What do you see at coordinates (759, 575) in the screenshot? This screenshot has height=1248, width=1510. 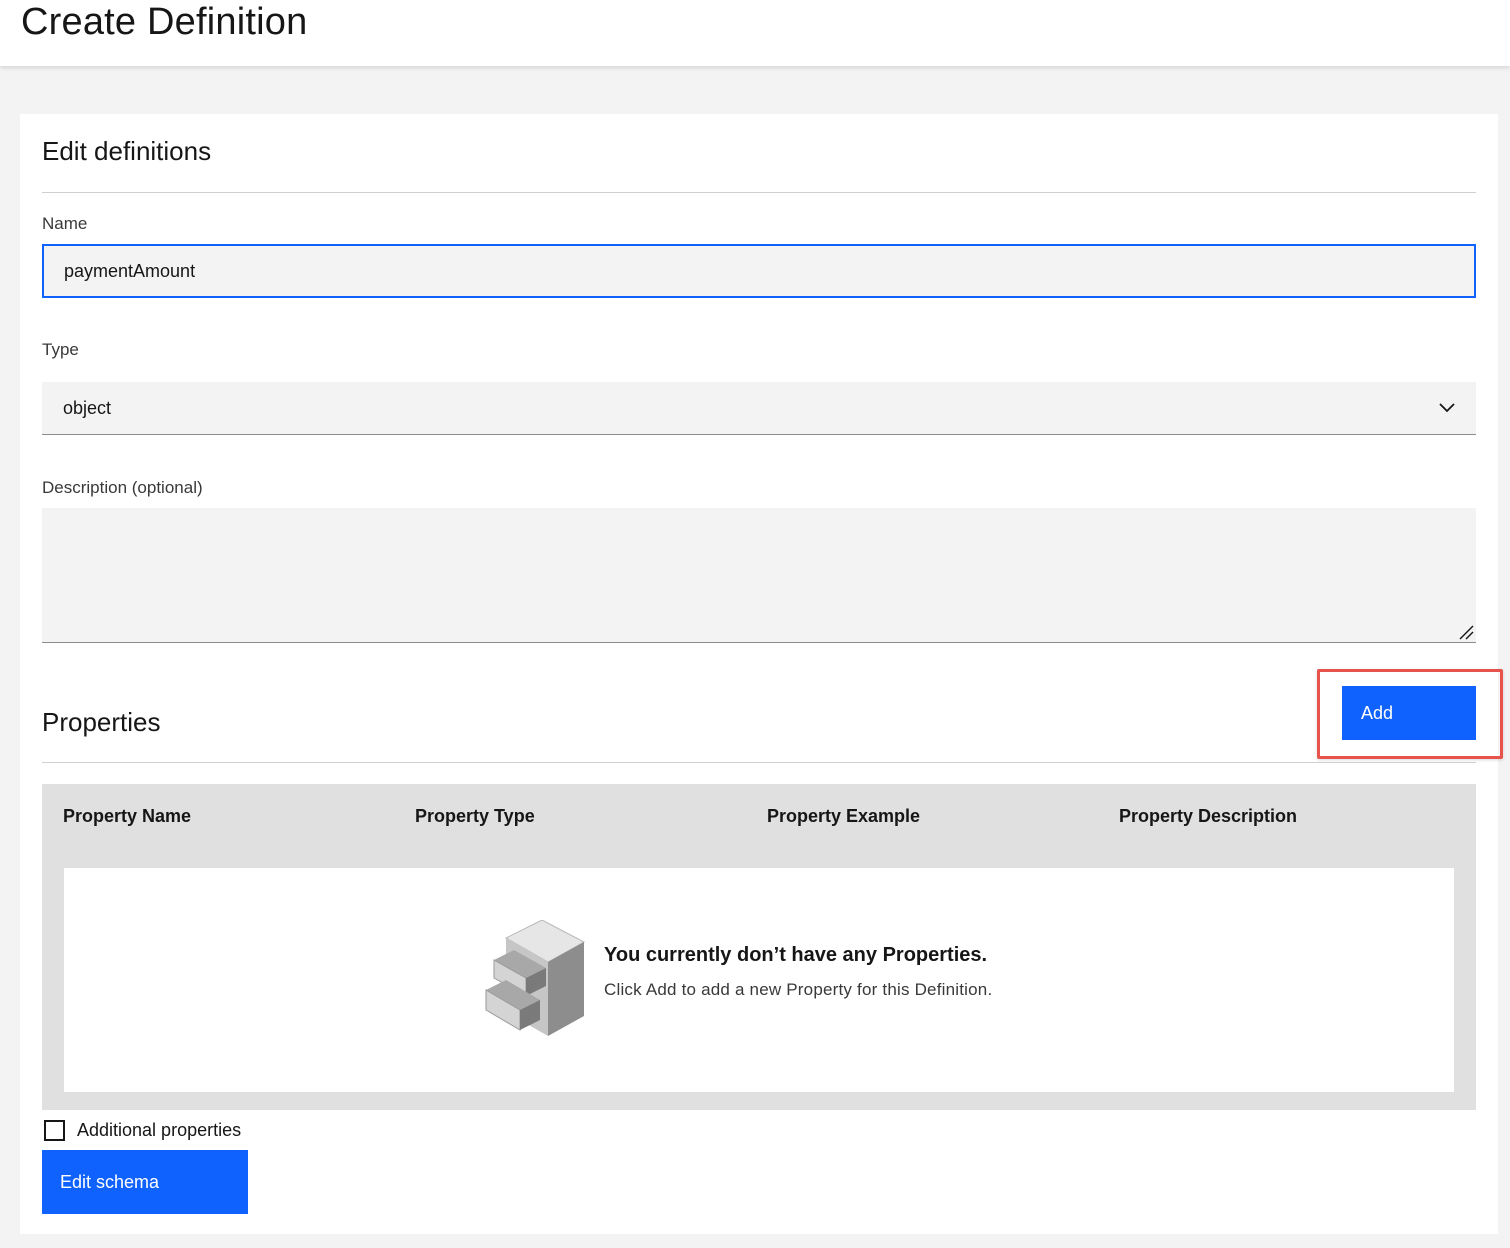 I see `description-textarea` at bounding box center [759, 575].